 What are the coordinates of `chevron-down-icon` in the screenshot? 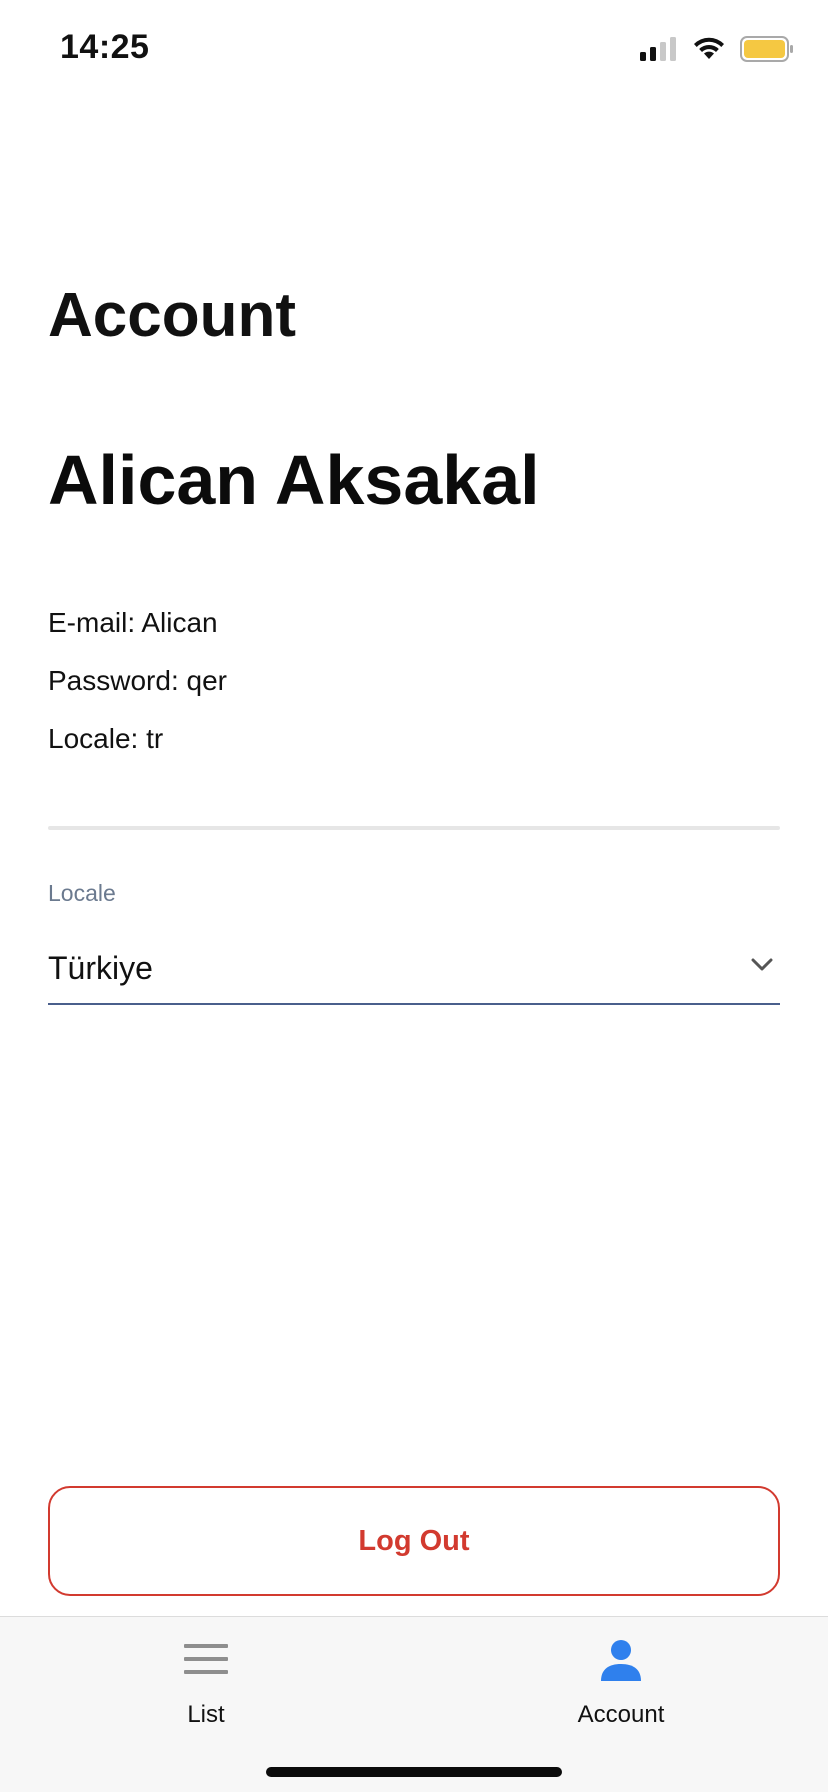 It's located at (762, 964).